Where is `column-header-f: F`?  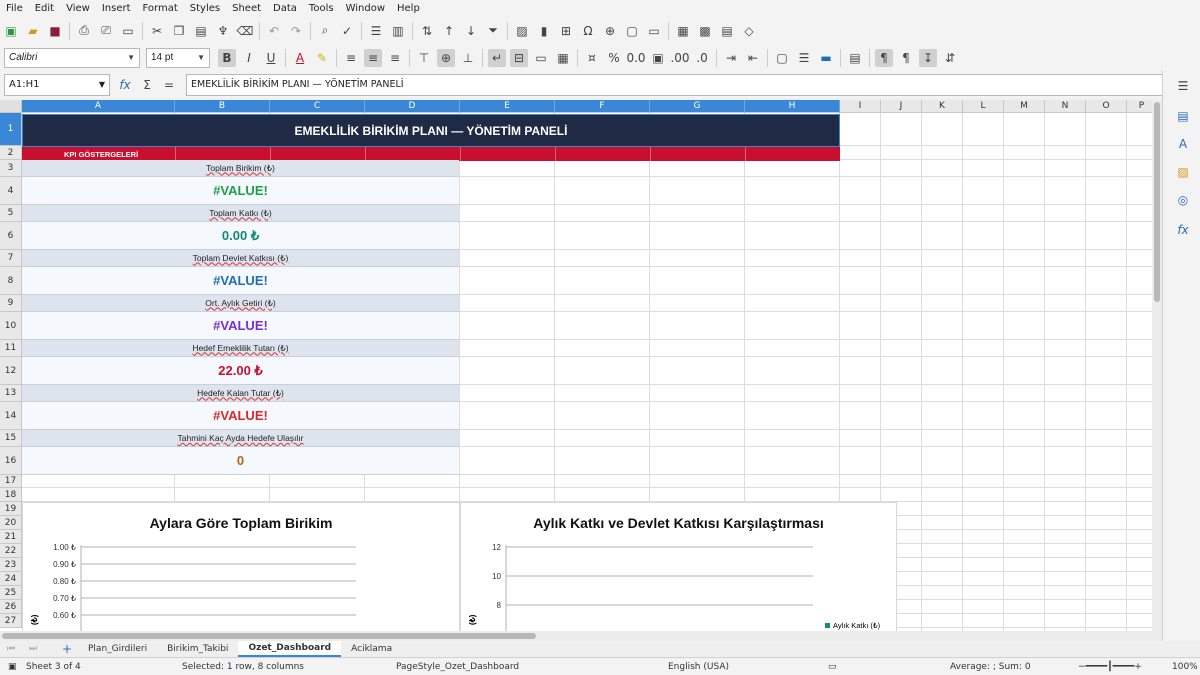 column-header-f: F is located at coordinates (602, 106).